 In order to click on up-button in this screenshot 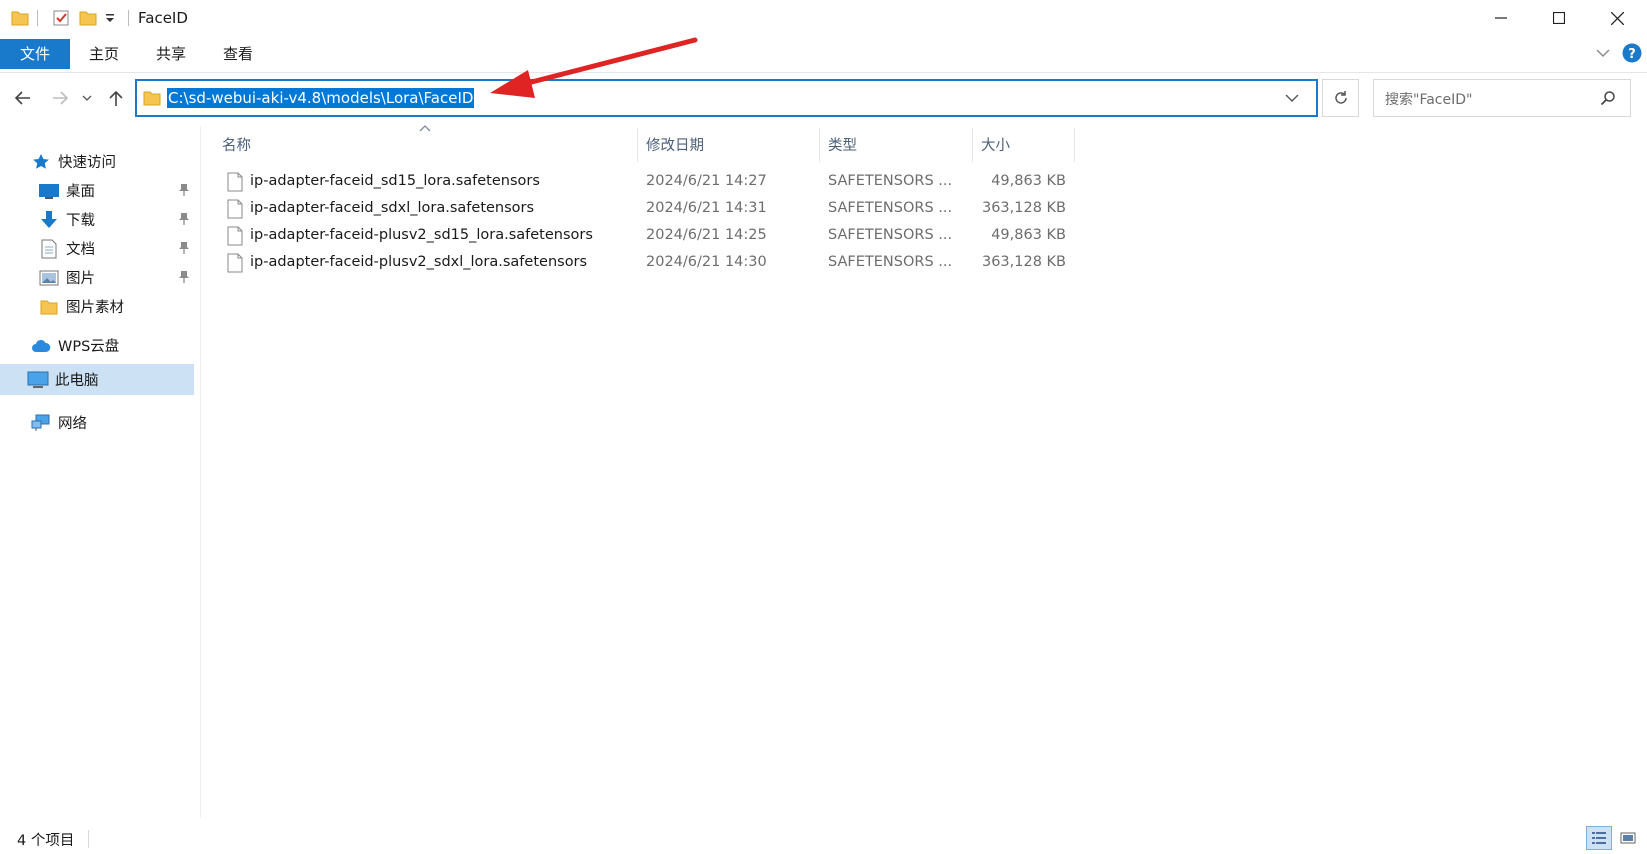, I will do `click(116, 98)`.